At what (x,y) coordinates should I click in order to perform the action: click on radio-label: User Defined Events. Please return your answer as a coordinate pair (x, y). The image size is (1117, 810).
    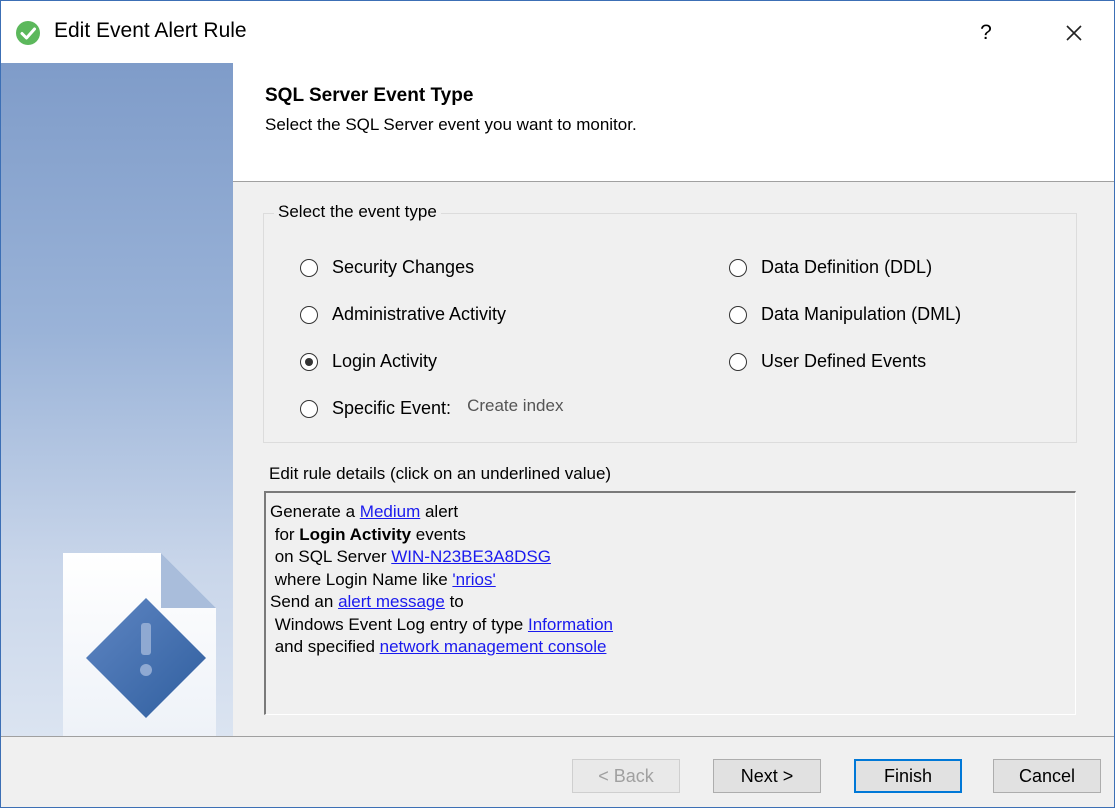
    Looking at the image, I should click on (844, 361).